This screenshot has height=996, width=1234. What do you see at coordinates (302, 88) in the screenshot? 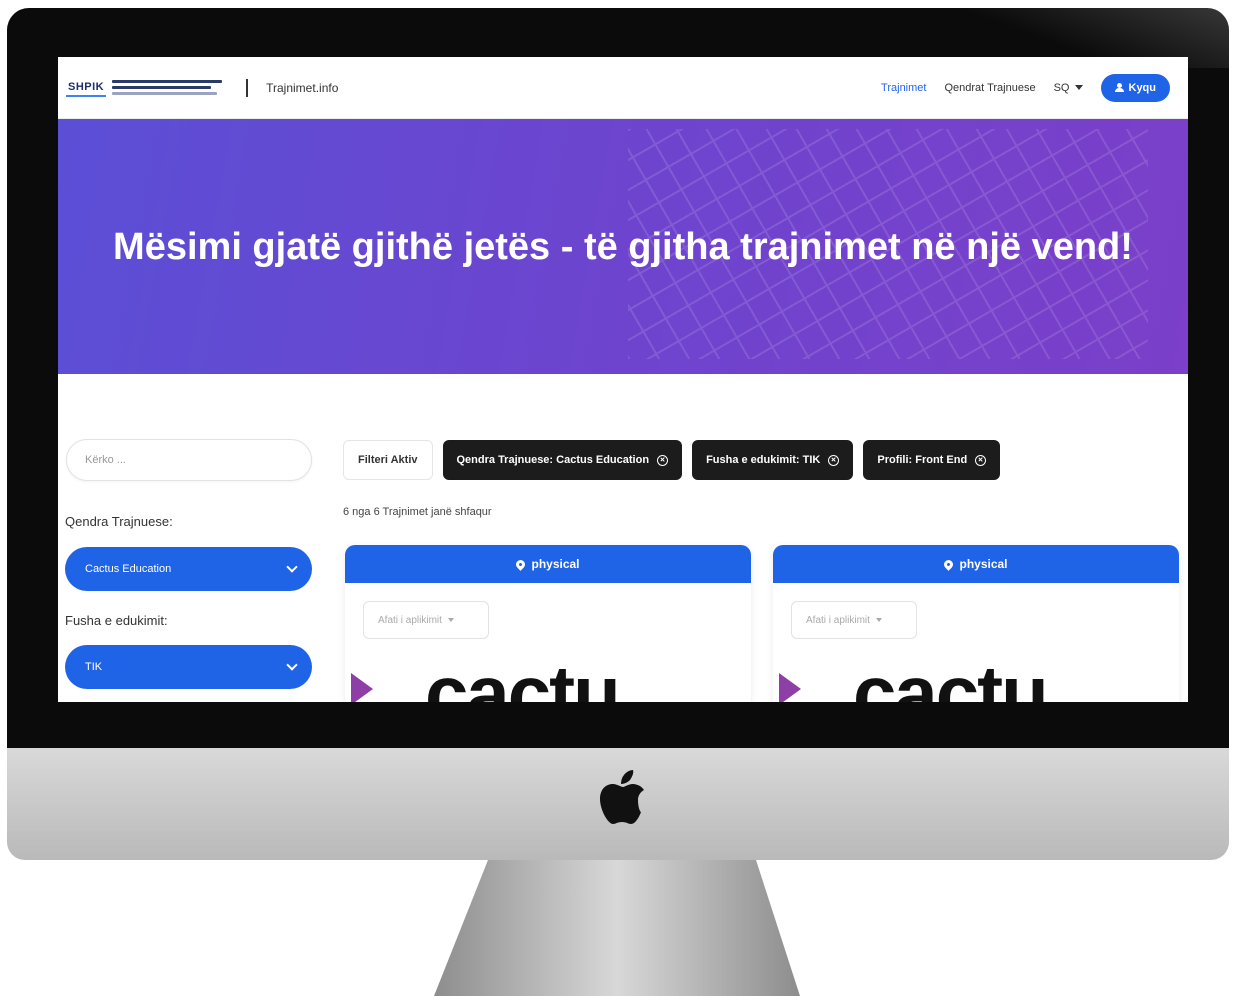
I see `site-name: Trajnimet.info` at bounding box center [302, 88].